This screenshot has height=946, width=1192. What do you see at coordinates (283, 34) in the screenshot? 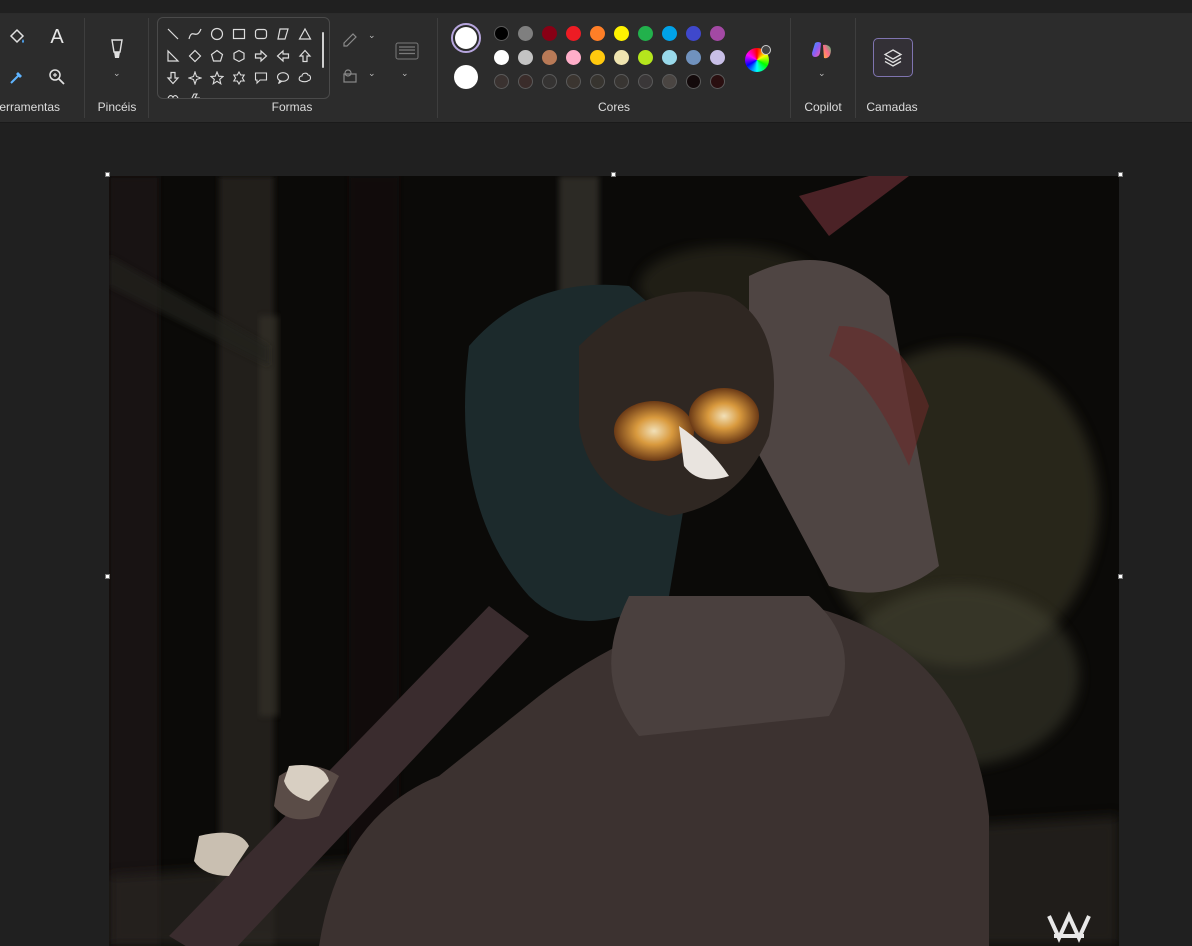
I see `polygon-shape-icon` at bounding box center [283, 34].